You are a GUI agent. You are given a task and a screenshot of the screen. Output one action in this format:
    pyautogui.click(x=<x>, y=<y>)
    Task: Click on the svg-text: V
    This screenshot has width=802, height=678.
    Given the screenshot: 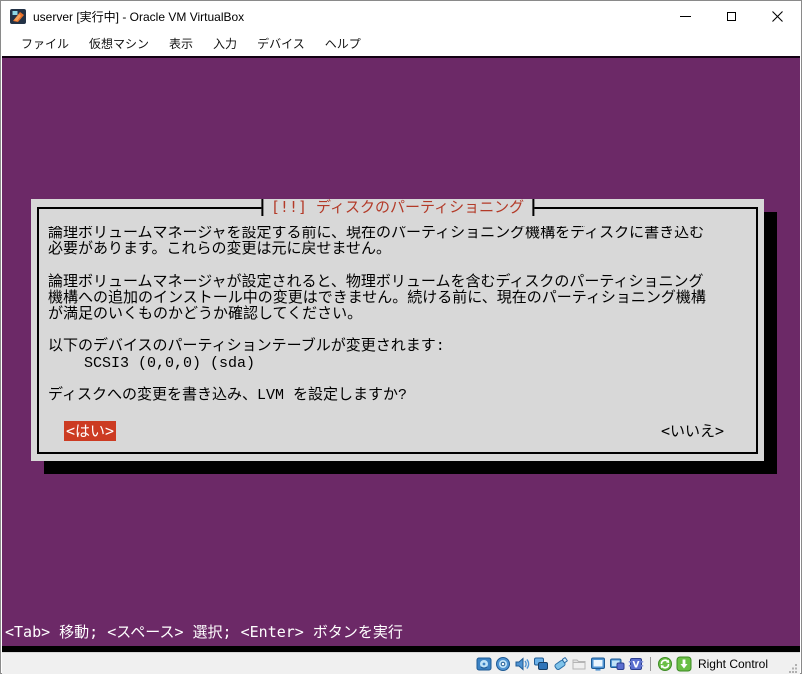 What is the action you would take?
    pyautogui.click(x=636, y=665)
    